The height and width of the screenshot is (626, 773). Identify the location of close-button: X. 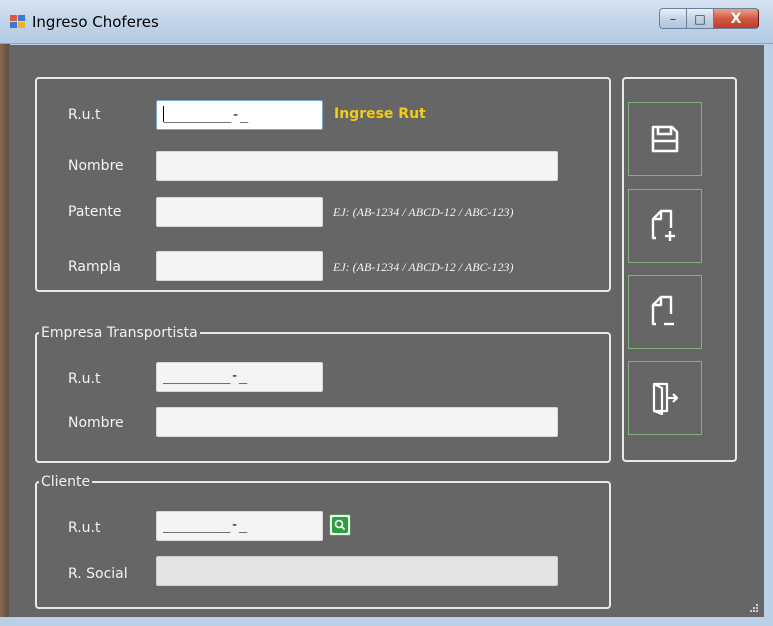
(736, 18).